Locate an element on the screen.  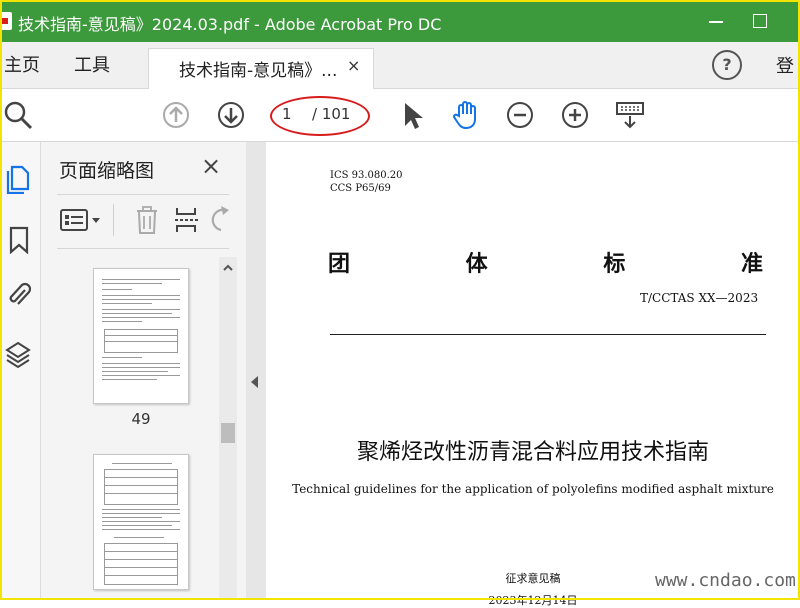
extract-page-icon is located at coordinates (187, 220).